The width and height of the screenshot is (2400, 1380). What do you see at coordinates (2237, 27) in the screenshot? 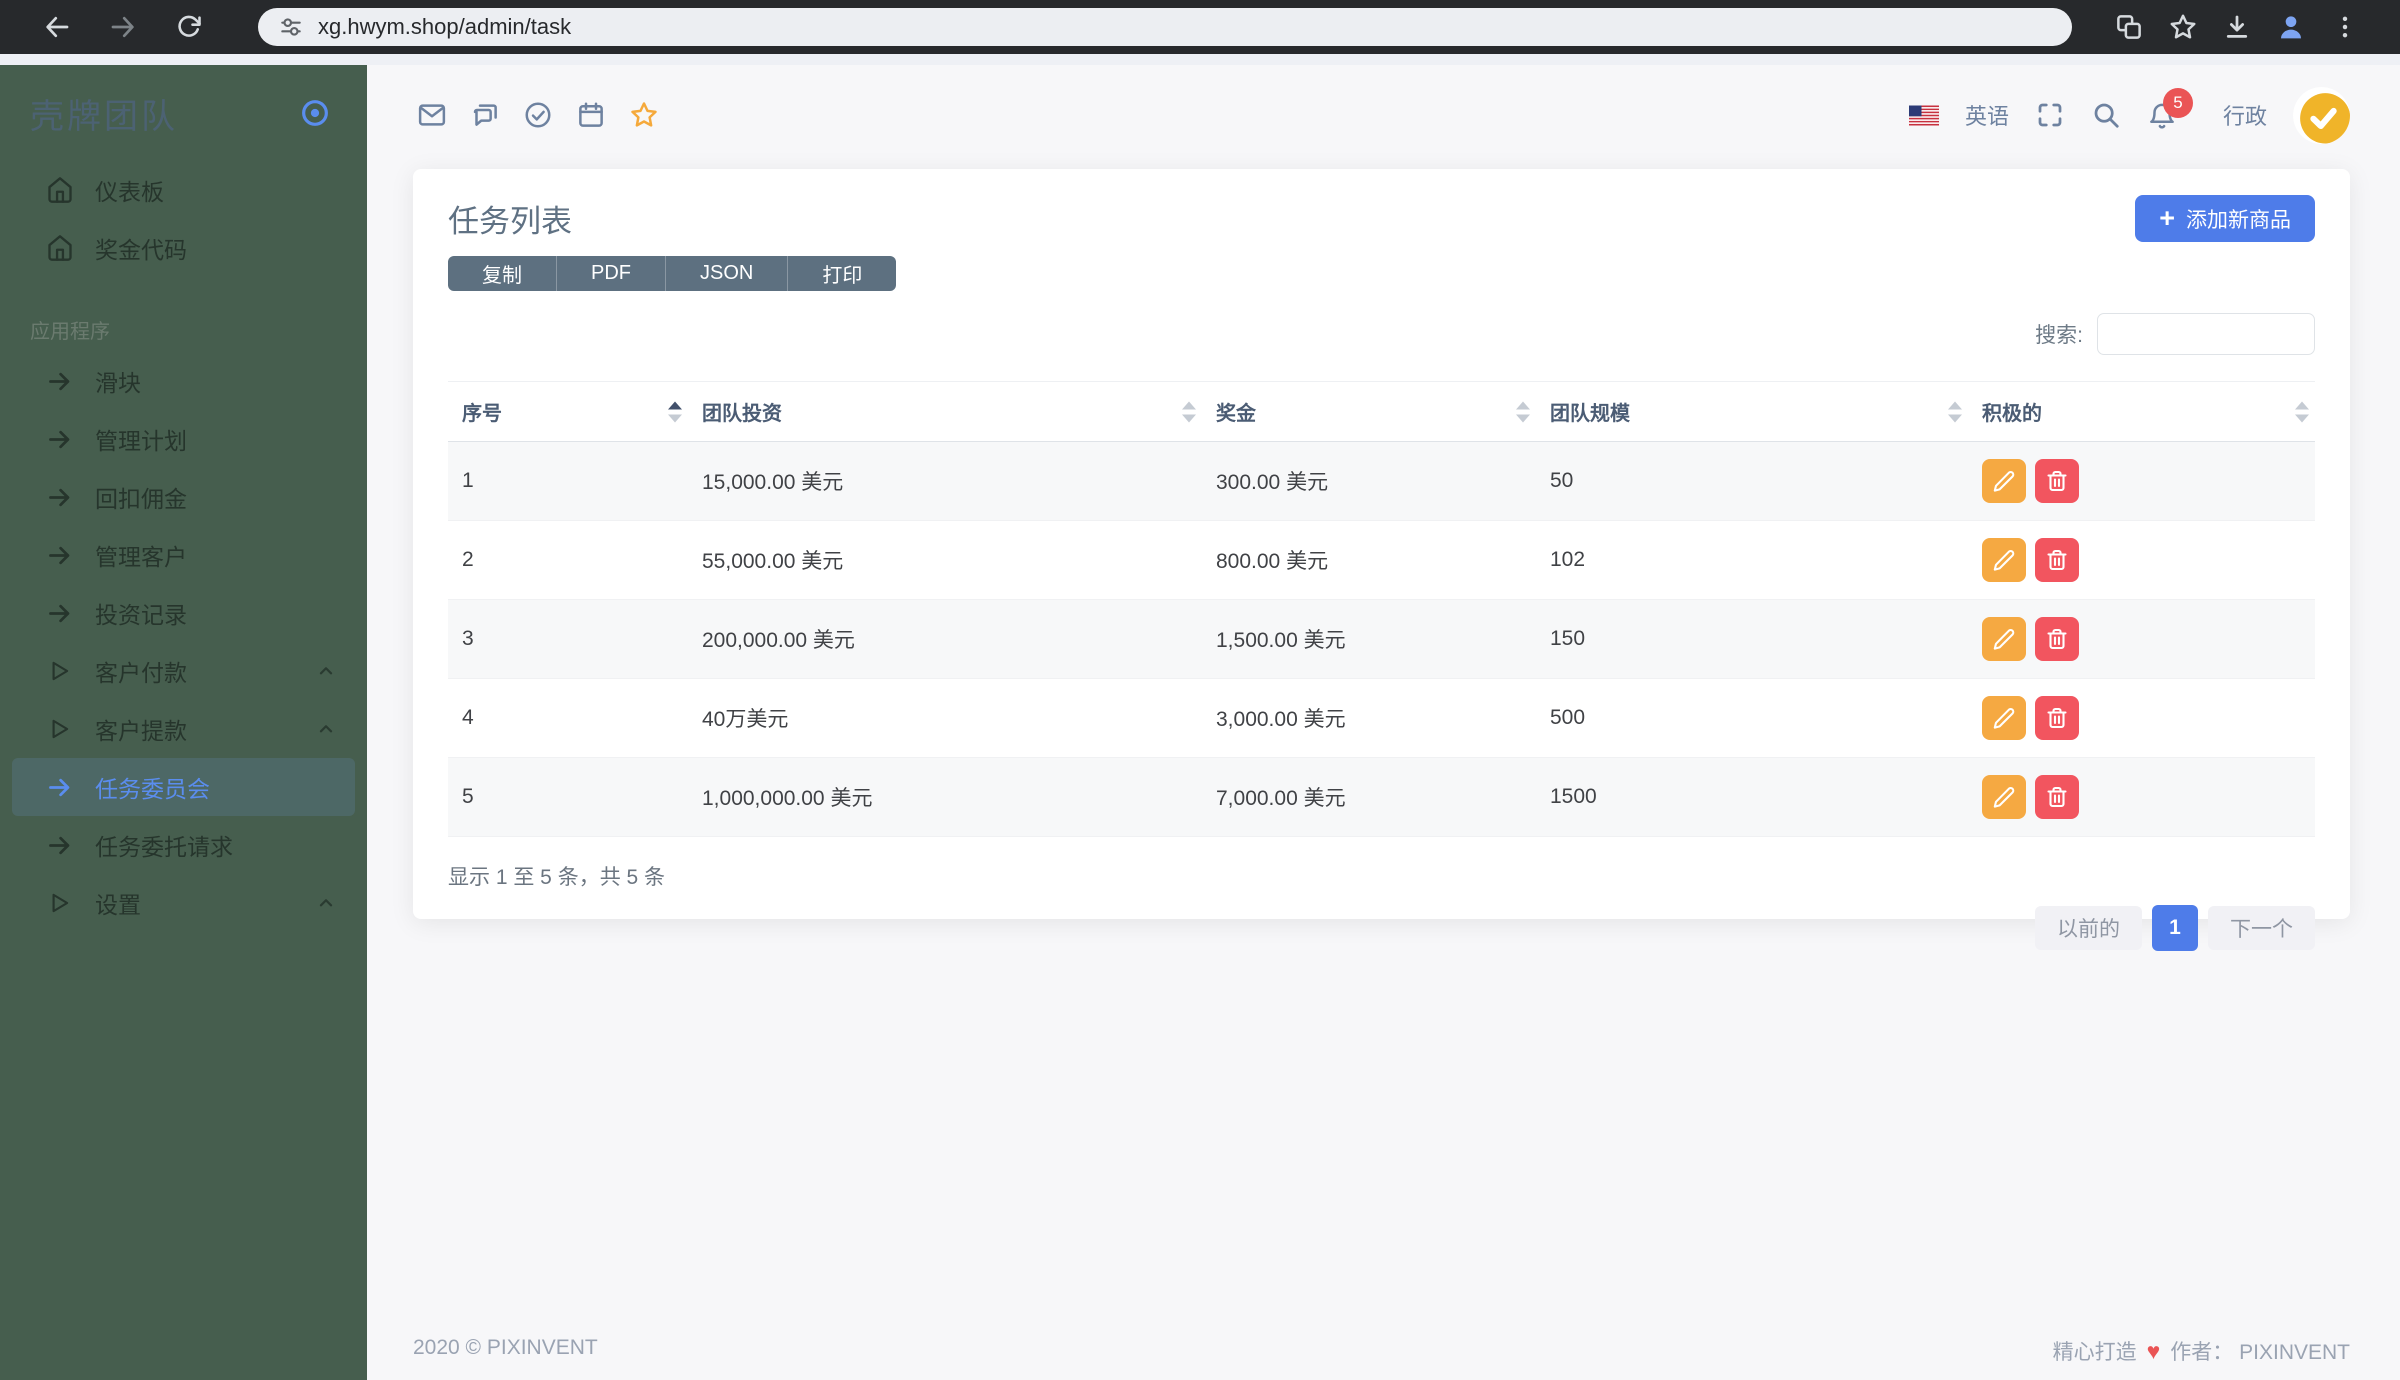
I see `download-icon` at bounding box center [2237, 27].